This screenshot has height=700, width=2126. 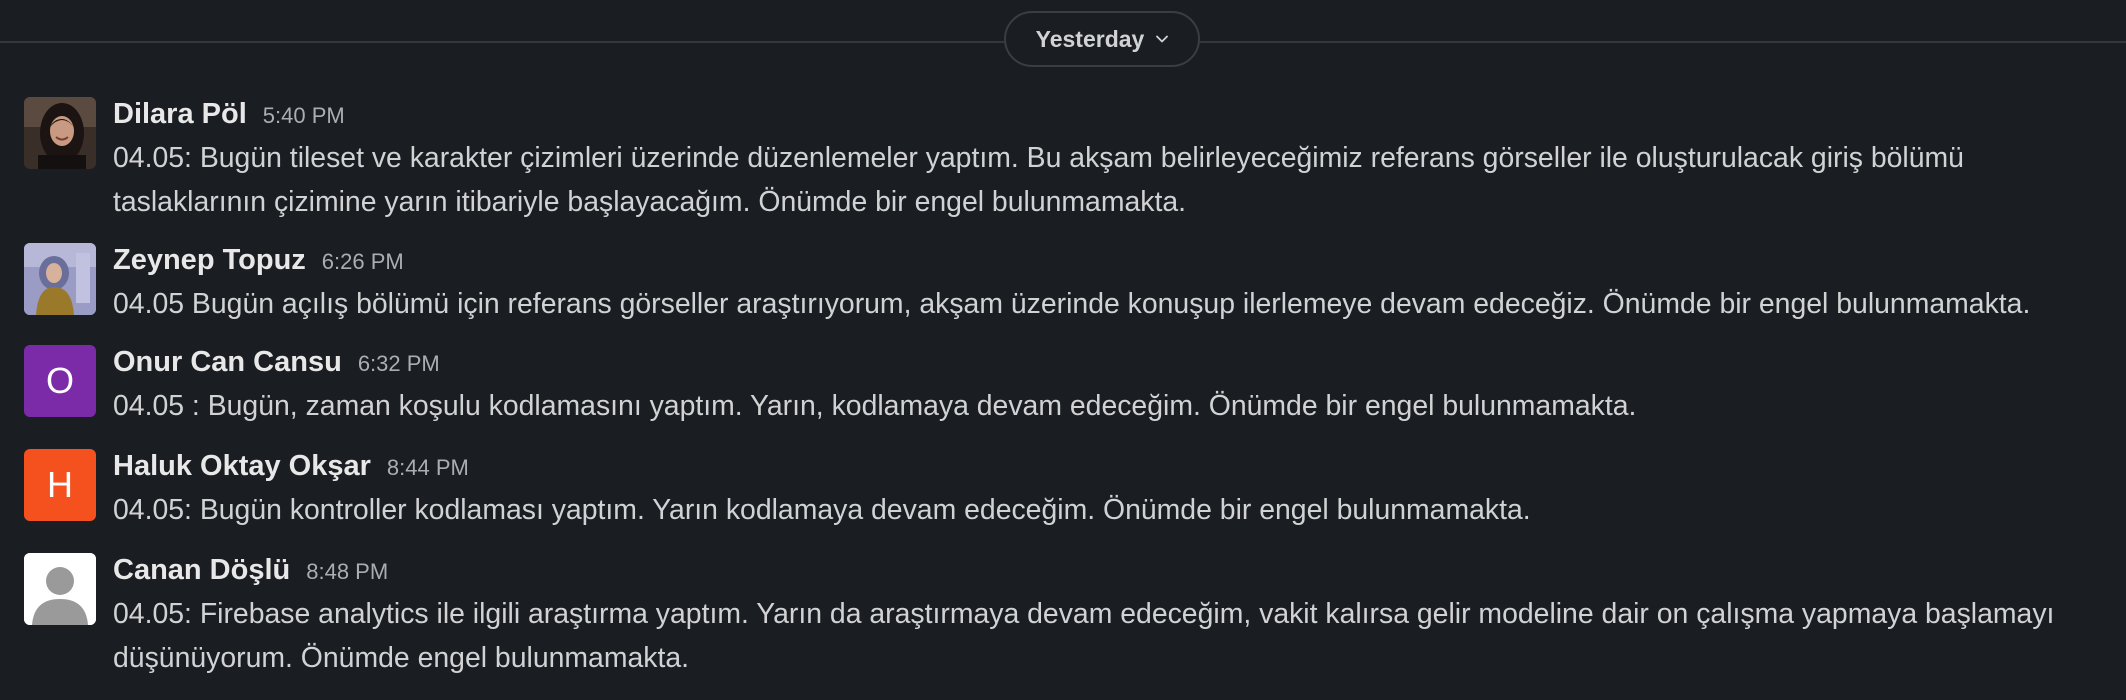 I want to click on message-header: Zeynep Topuz 6:26 PM, so click(x=1109, y=260).